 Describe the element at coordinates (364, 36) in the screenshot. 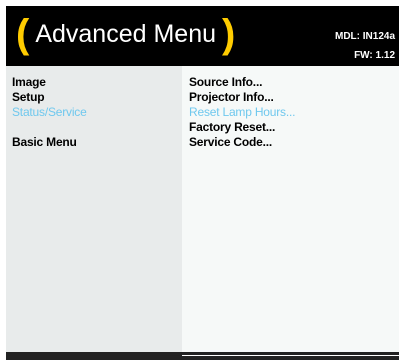

I see `model-label: MDL: IN124a` at that location.